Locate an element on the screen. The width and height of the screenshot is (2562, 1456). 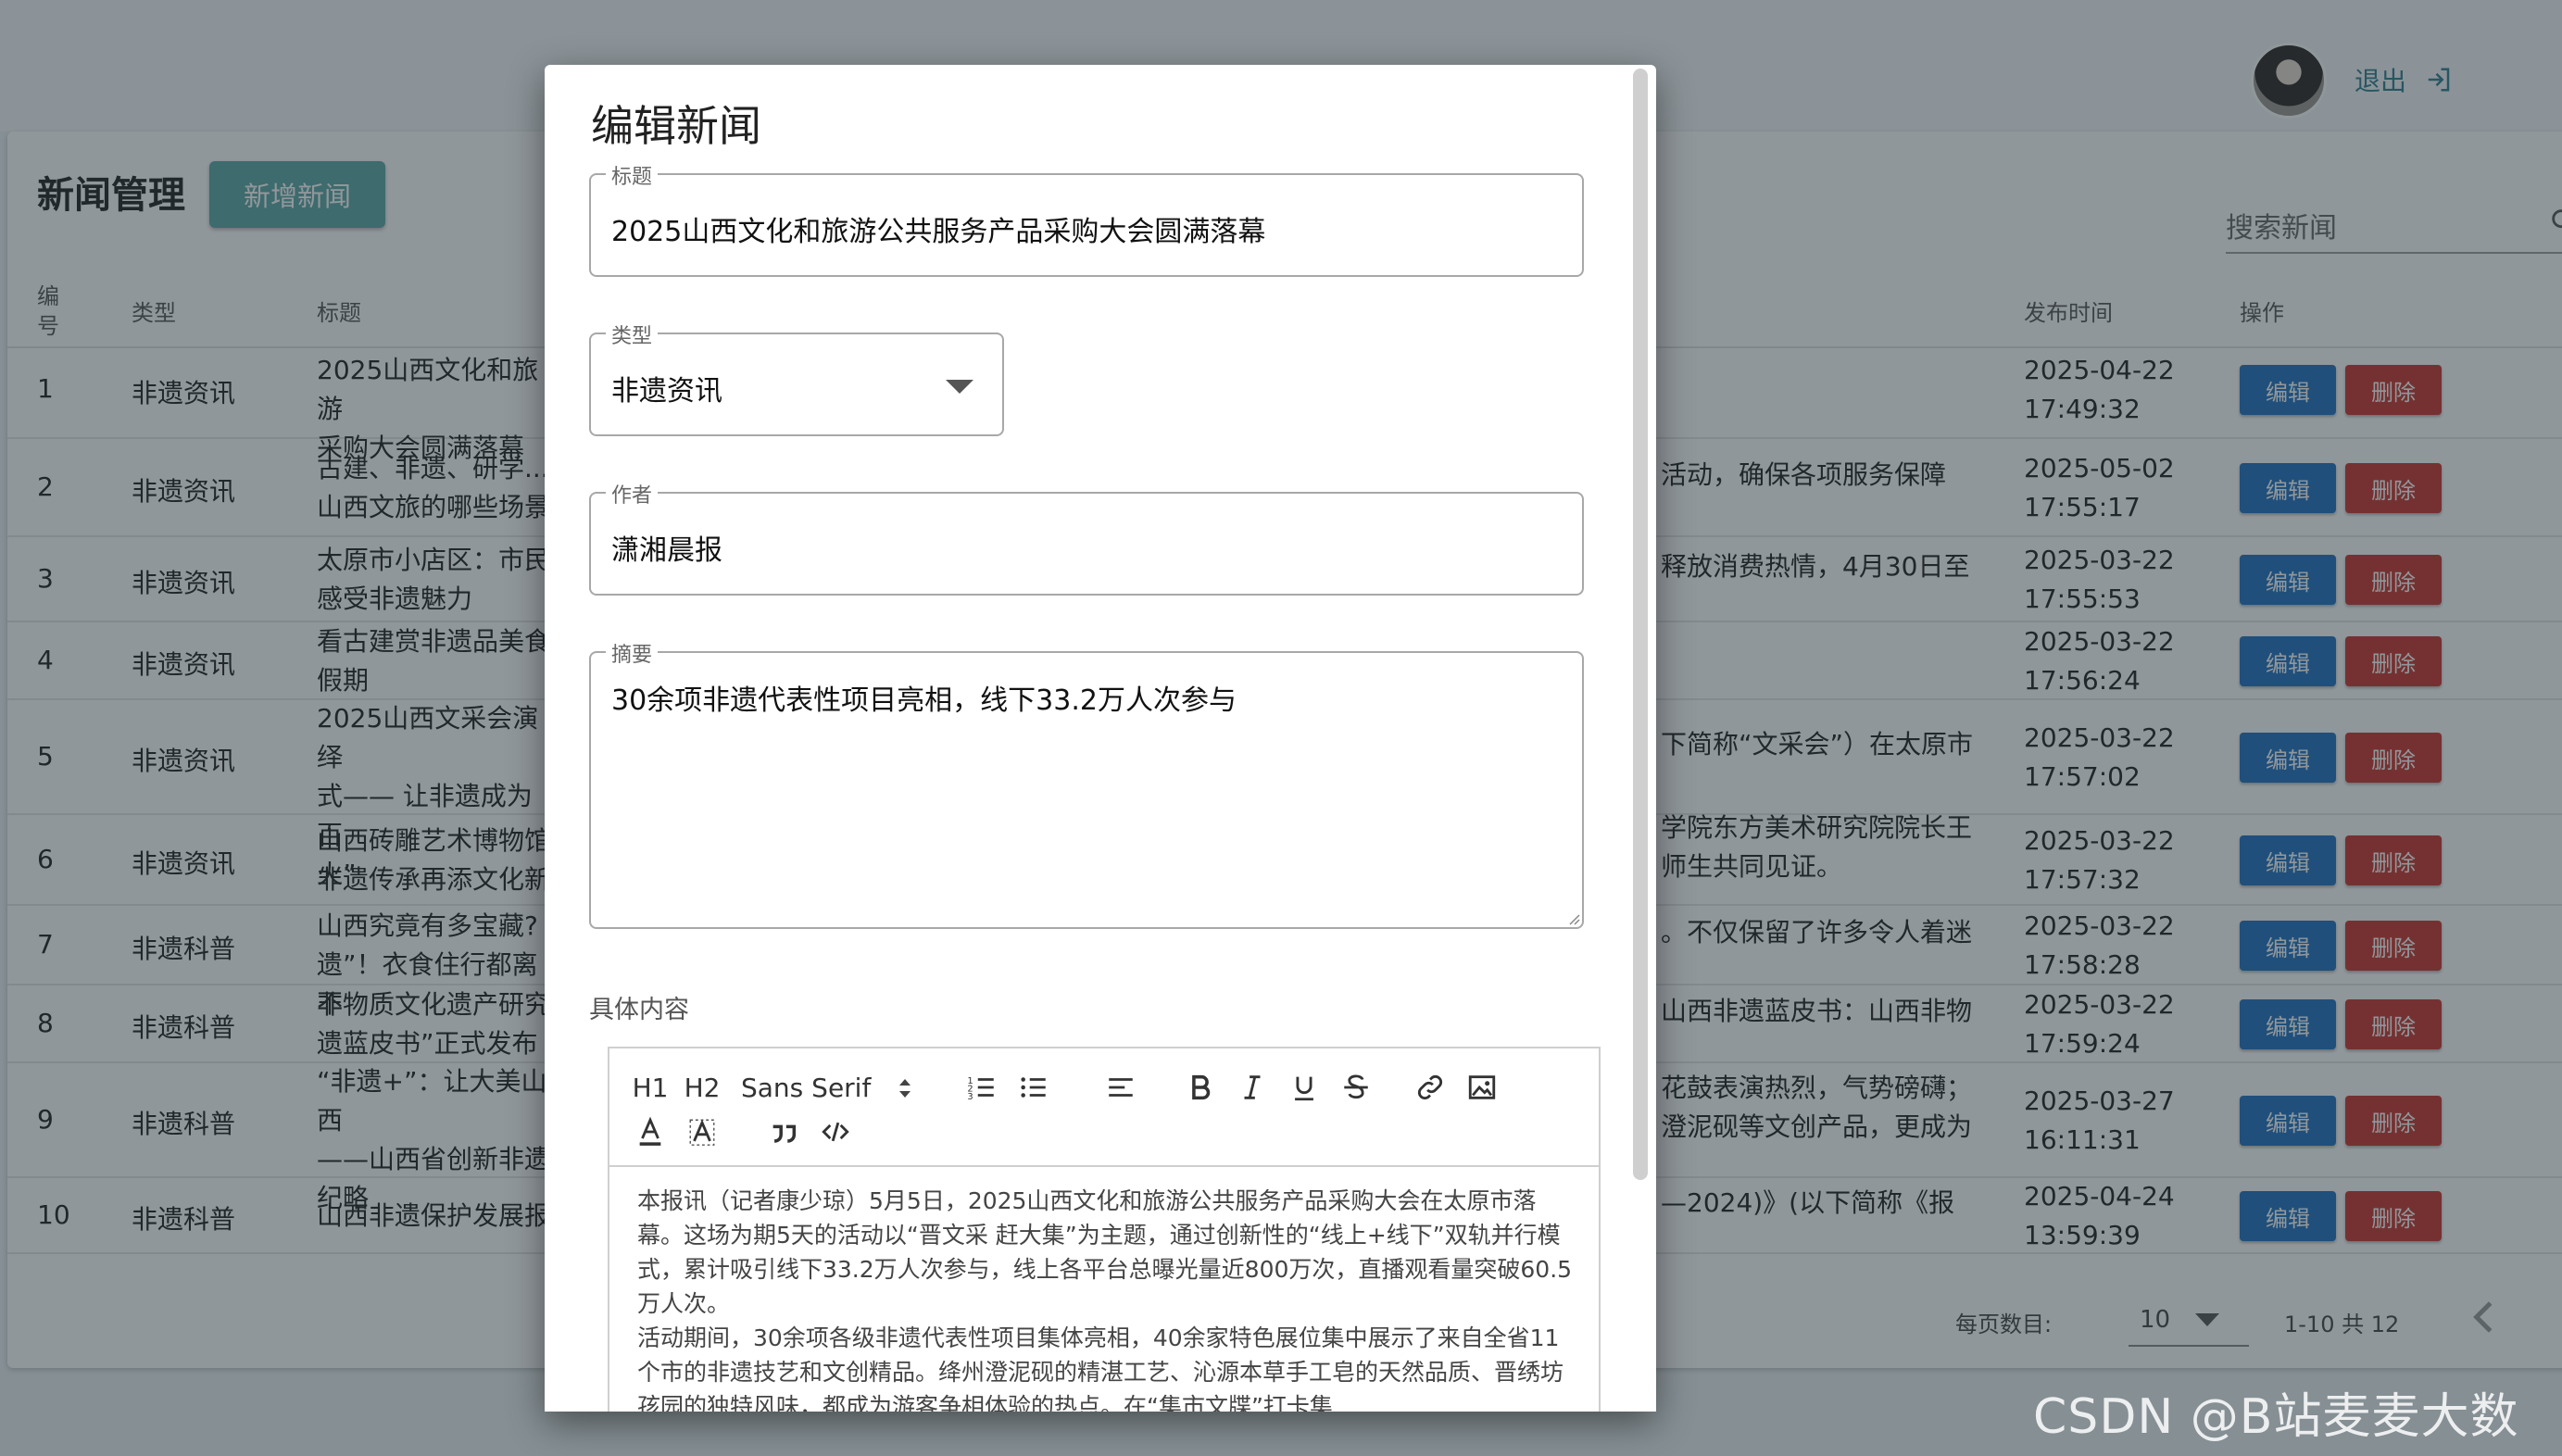
link-button is located at coordinates (1431, 1087).